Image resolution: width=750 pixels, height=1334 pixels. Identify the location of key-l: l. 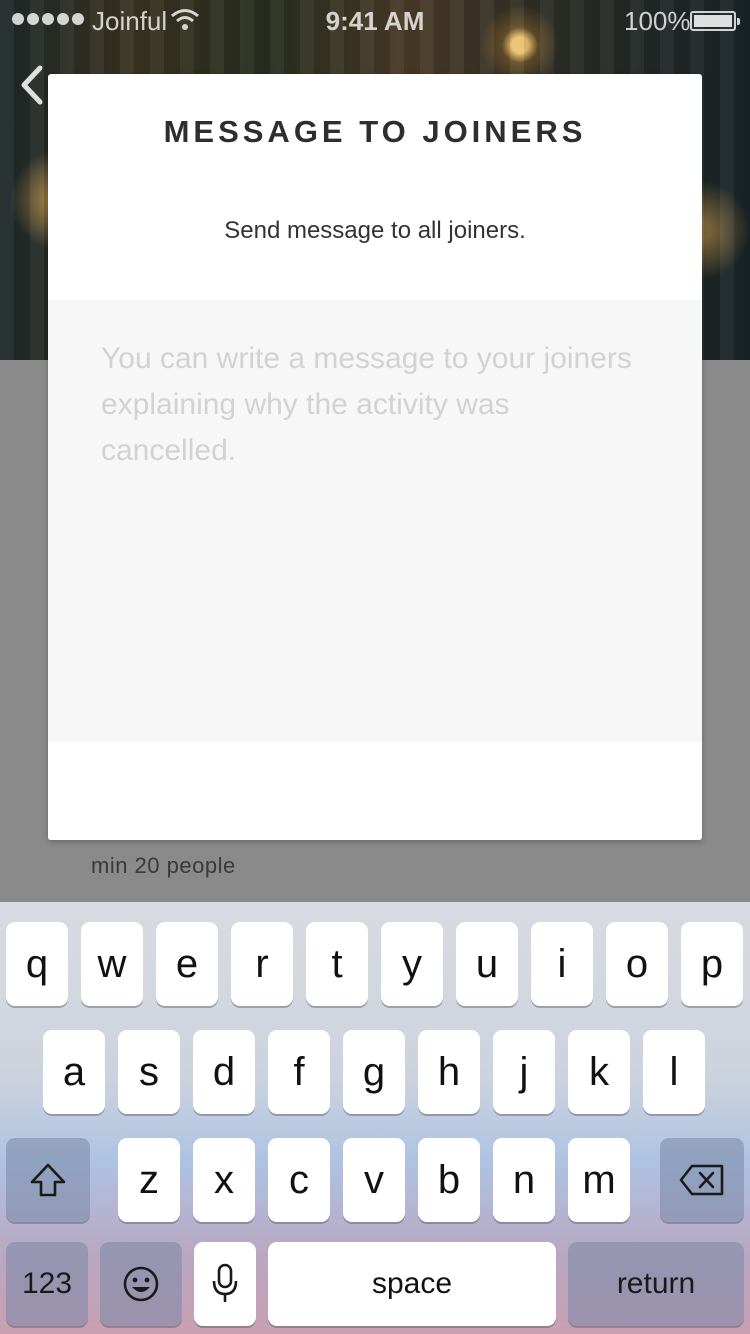
(674, 1072).